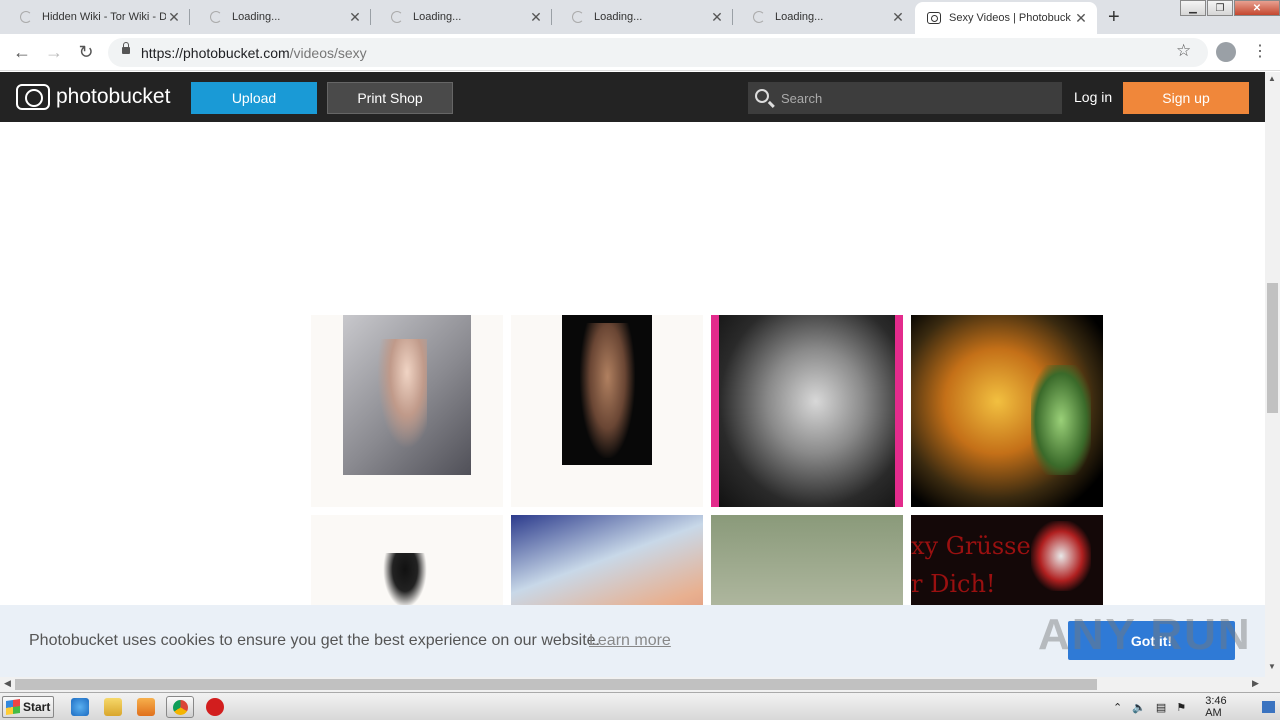 The width and height of the screenshot is (1280, 721). I want to click on photobucket-logo: photobucket, so click(93, 97).